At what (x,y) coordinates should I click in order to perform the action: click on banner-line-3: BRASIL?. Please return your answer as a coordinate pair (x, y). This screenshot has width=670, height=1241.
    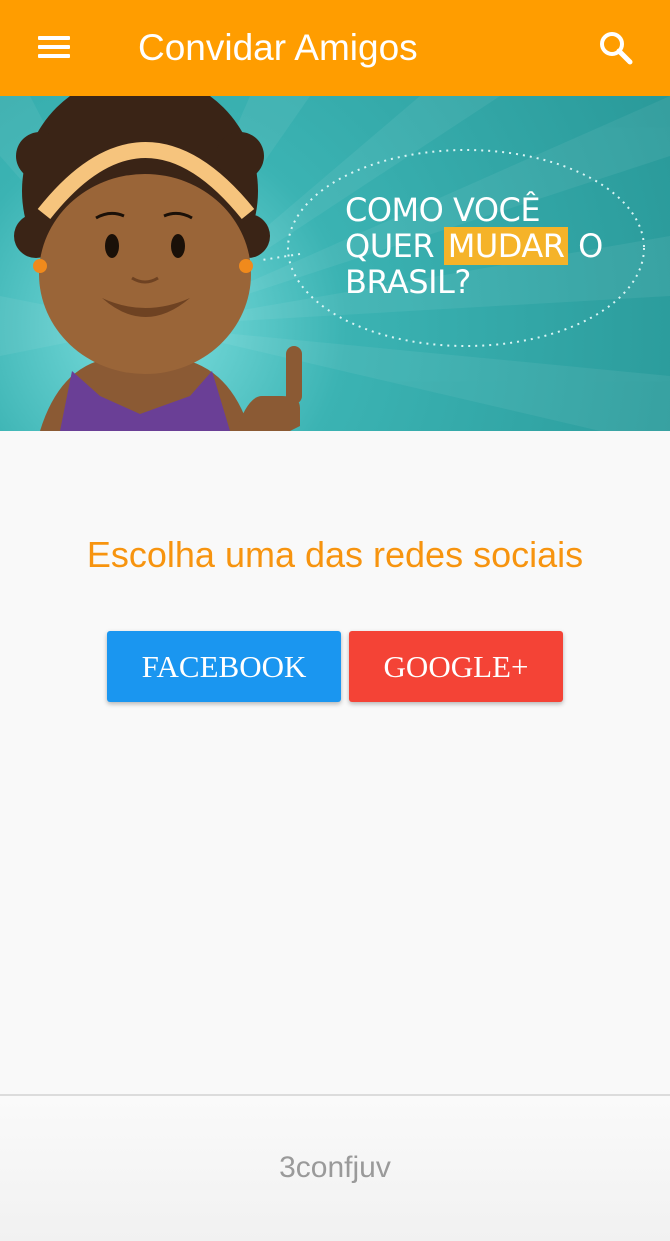
    Looking at the image, I should click on (408, 282).